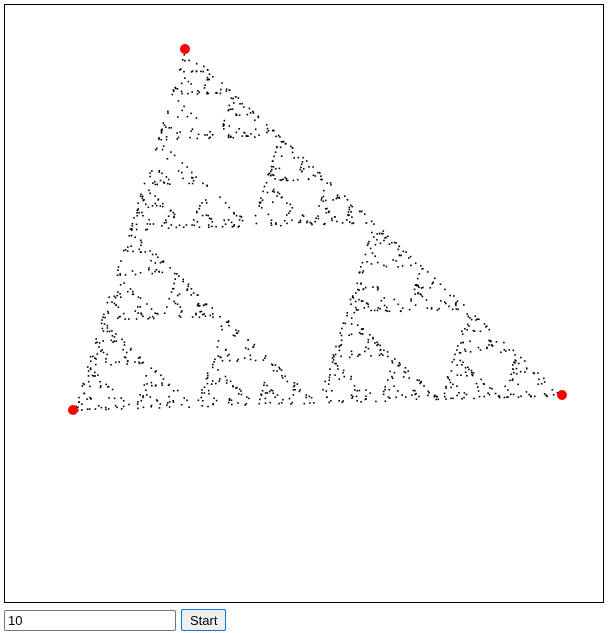 Image resolution: width=611 pixels, height=633 pixels. I want to click on iterations-input, so click(90, 620).